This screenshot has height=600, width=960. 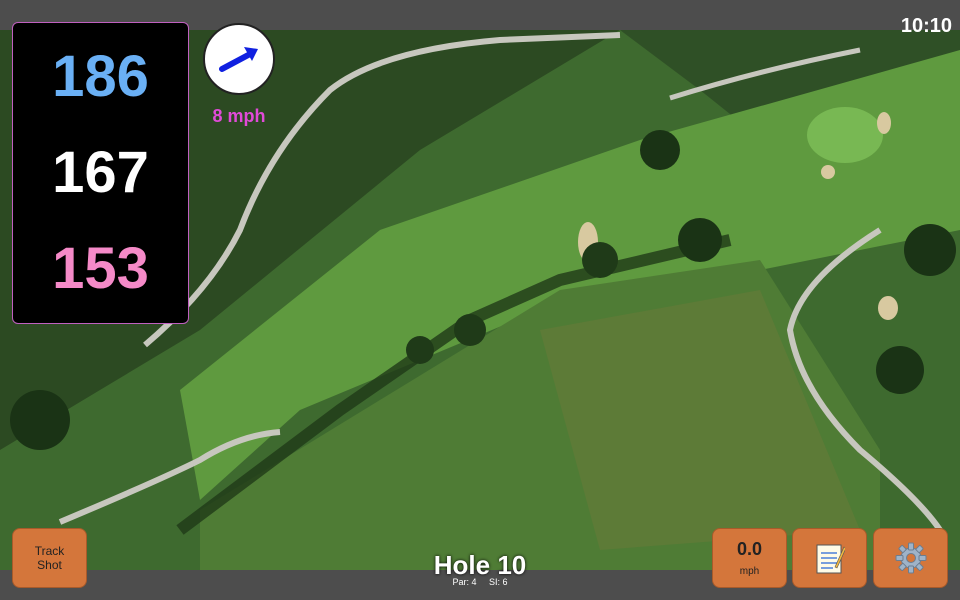 I want to click on speed-value: 0.0, so click(x=749, y=549).